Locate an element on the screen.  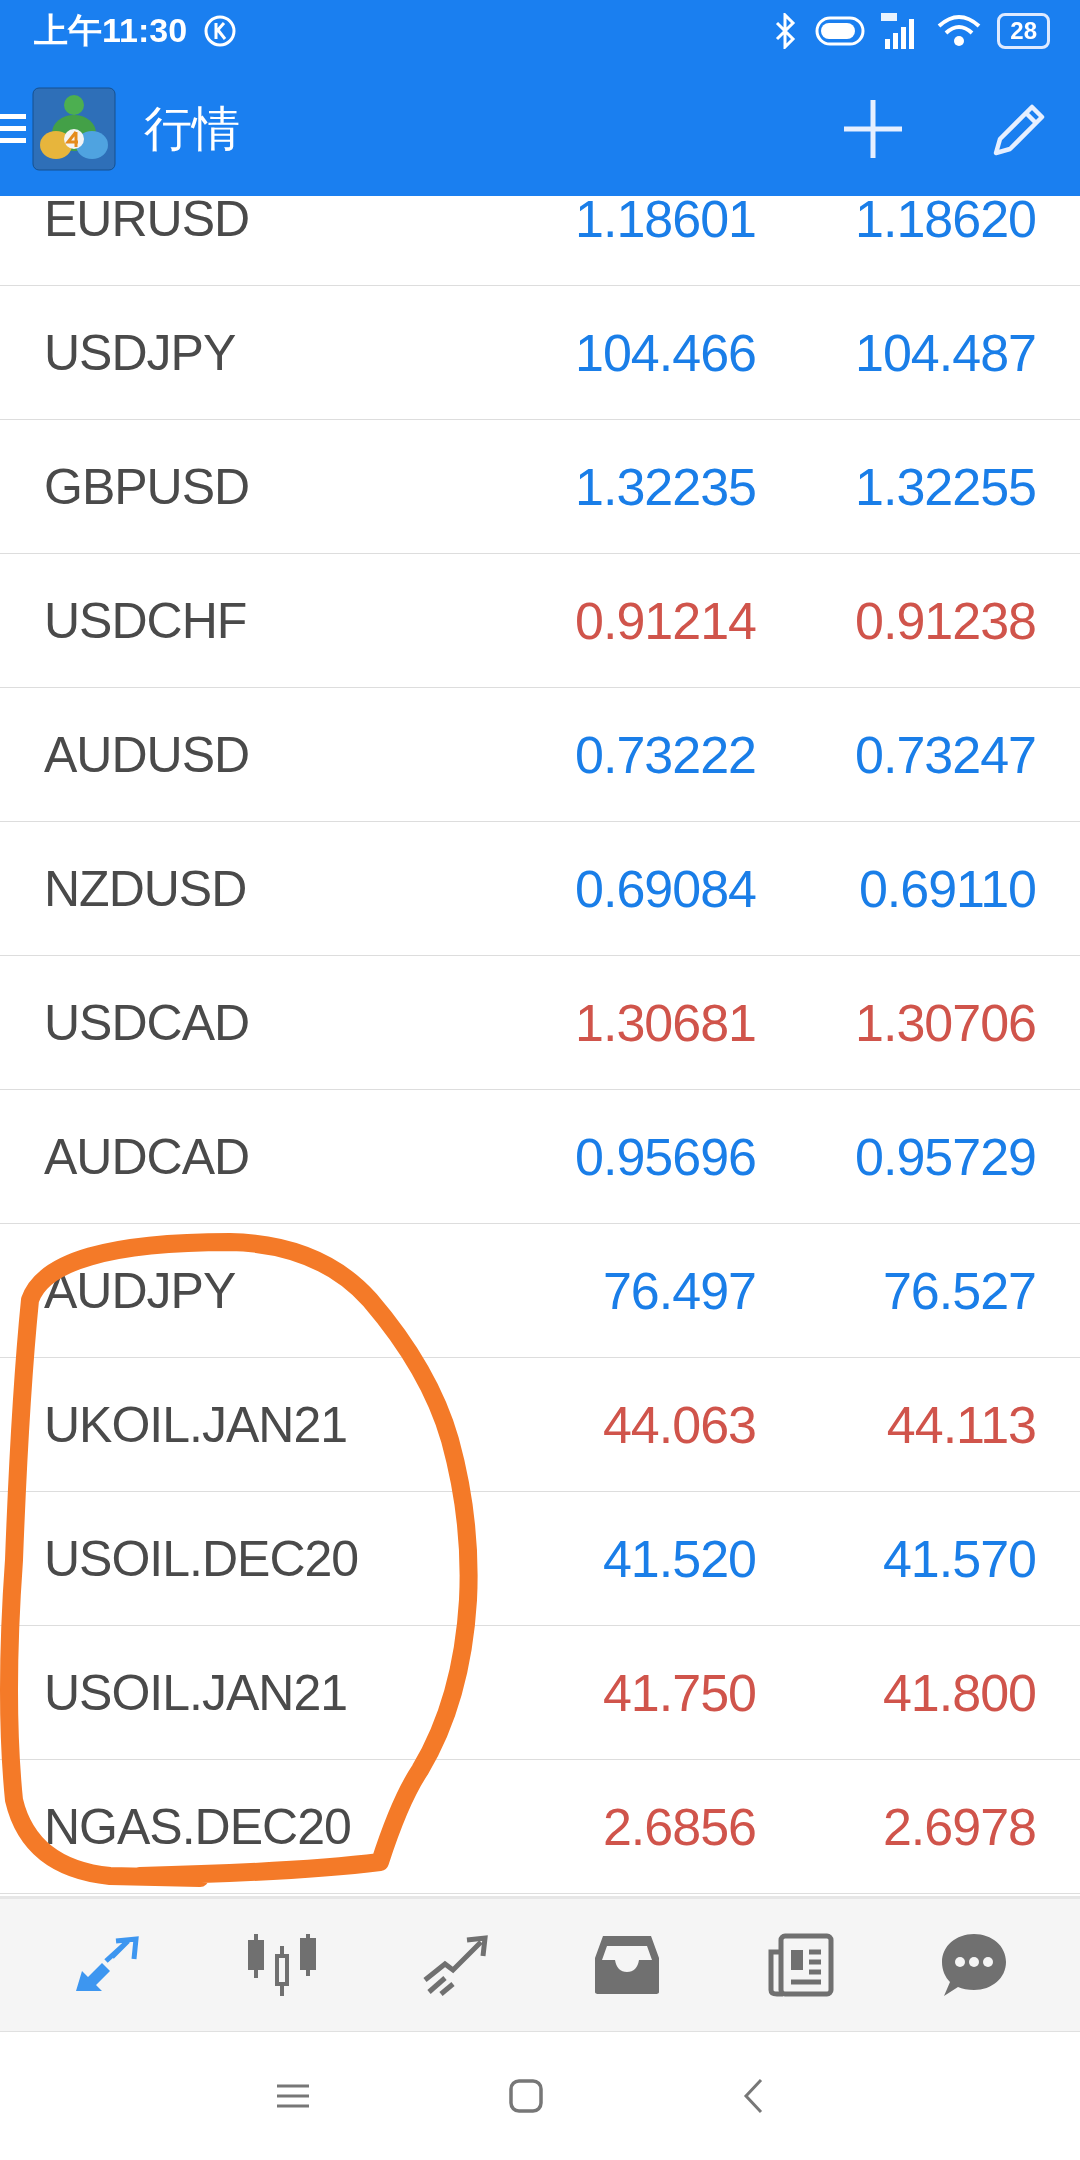
recents-icon is located at coordinates (293, 2096).